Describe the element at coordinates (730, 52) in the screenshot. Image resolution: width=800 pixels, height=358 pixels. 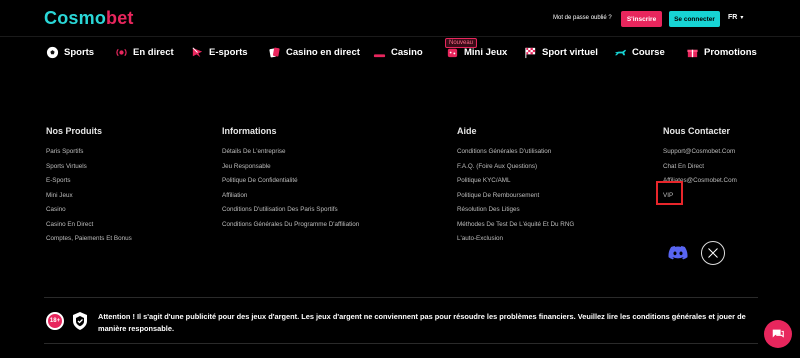
I see `nav-label: Promotions` at that location.